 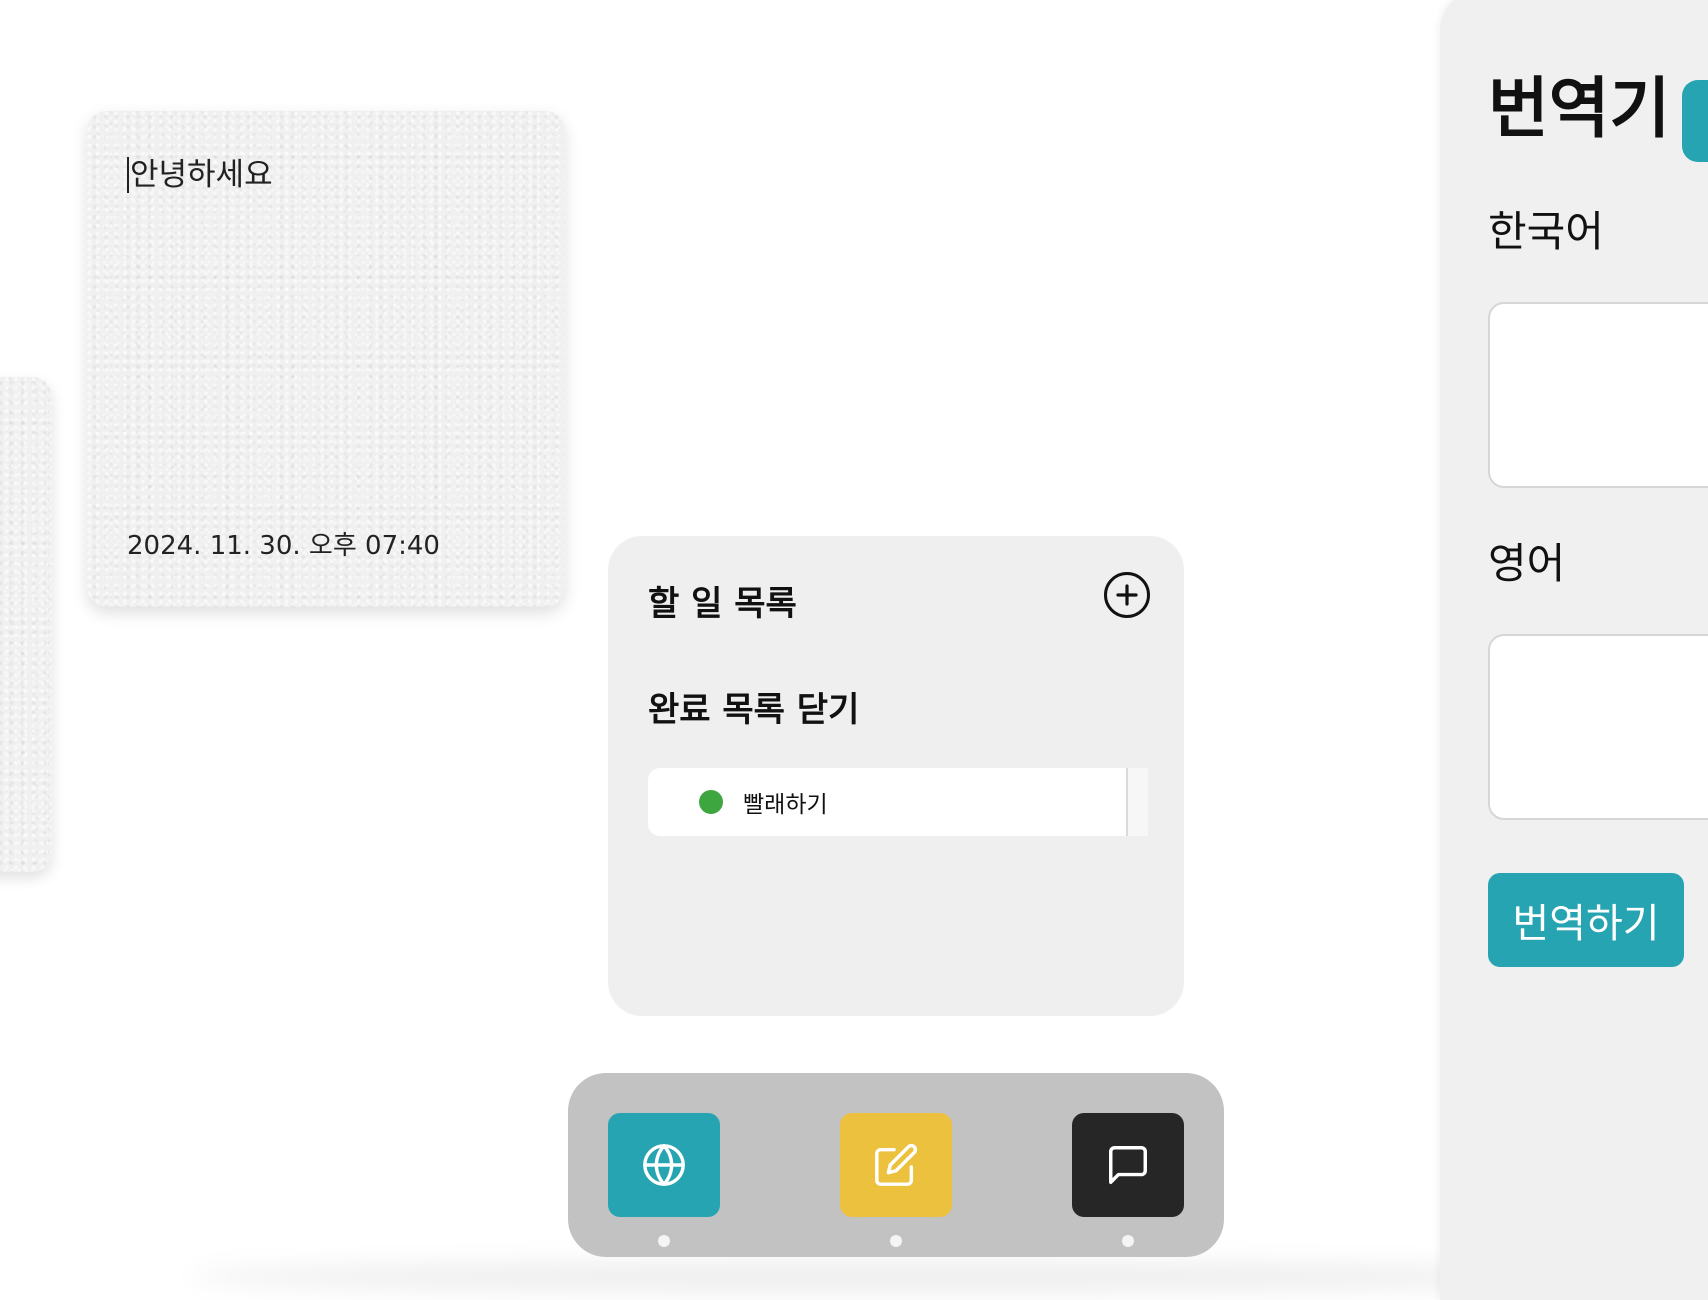 I want to click on note-date: 2024. 11. 30. 오후 07:40, so click(x=283, y=546).